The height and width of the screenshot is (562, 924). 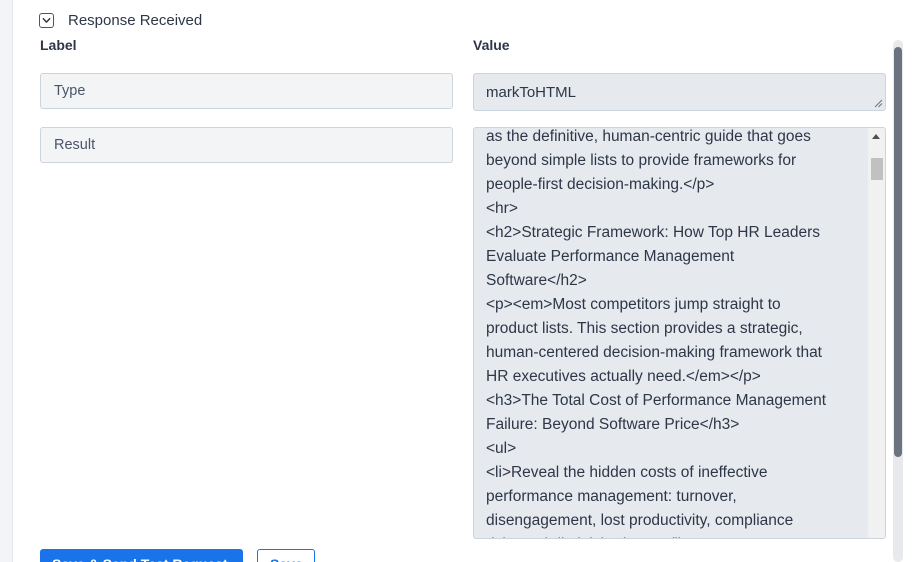 What do you see at coordinates (876, 333) in the screenshot?
I see `result-scrollbar` at bounding box center [876, 333].